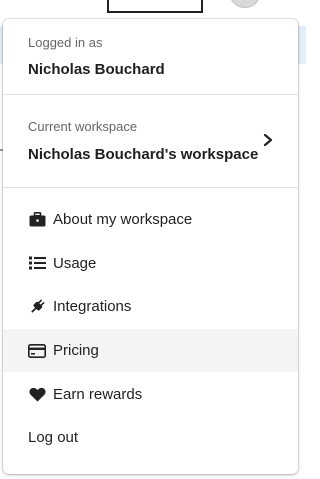  I want to click on menu-item-earn-rewards: Earn rewards, so click(150, 394).